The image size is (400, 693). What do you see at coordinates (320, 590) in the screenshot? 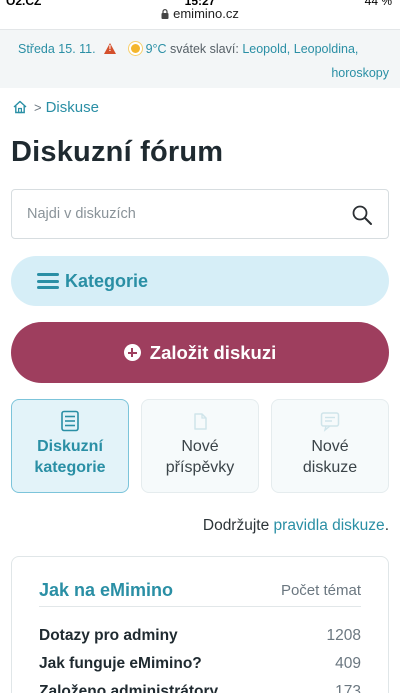
I see `topic-count-label: Počet témat` at bounding box center [320, 590].